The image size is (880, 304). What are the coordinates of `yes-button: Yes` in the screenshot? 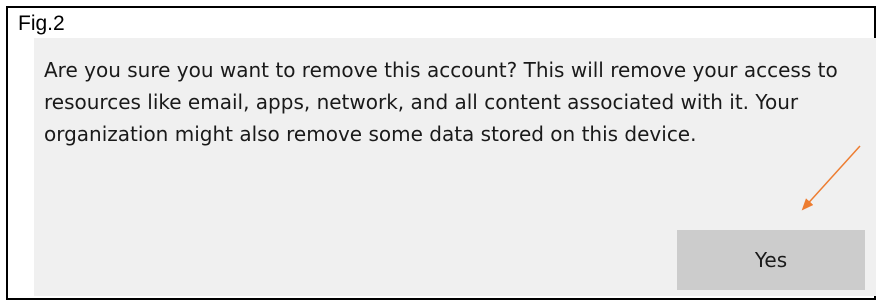 It's located at (771, 260).